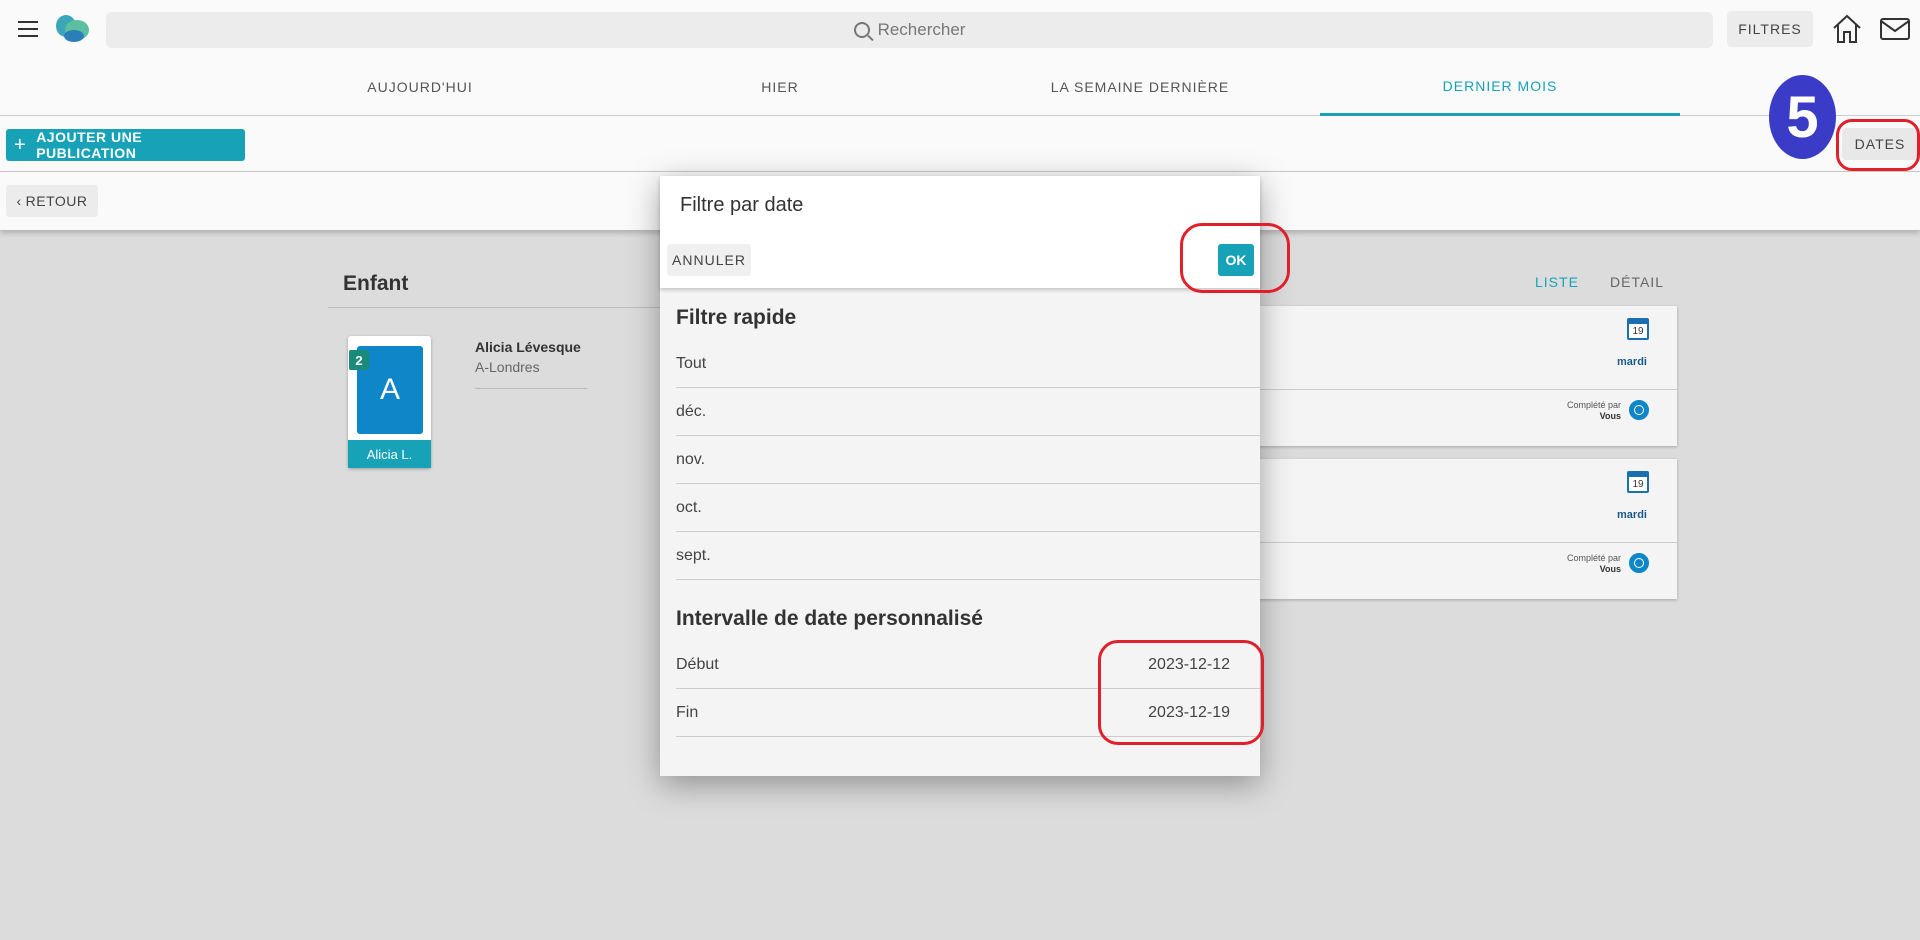  I want to click on dates-highlight-annotation, so click(1878, 145).